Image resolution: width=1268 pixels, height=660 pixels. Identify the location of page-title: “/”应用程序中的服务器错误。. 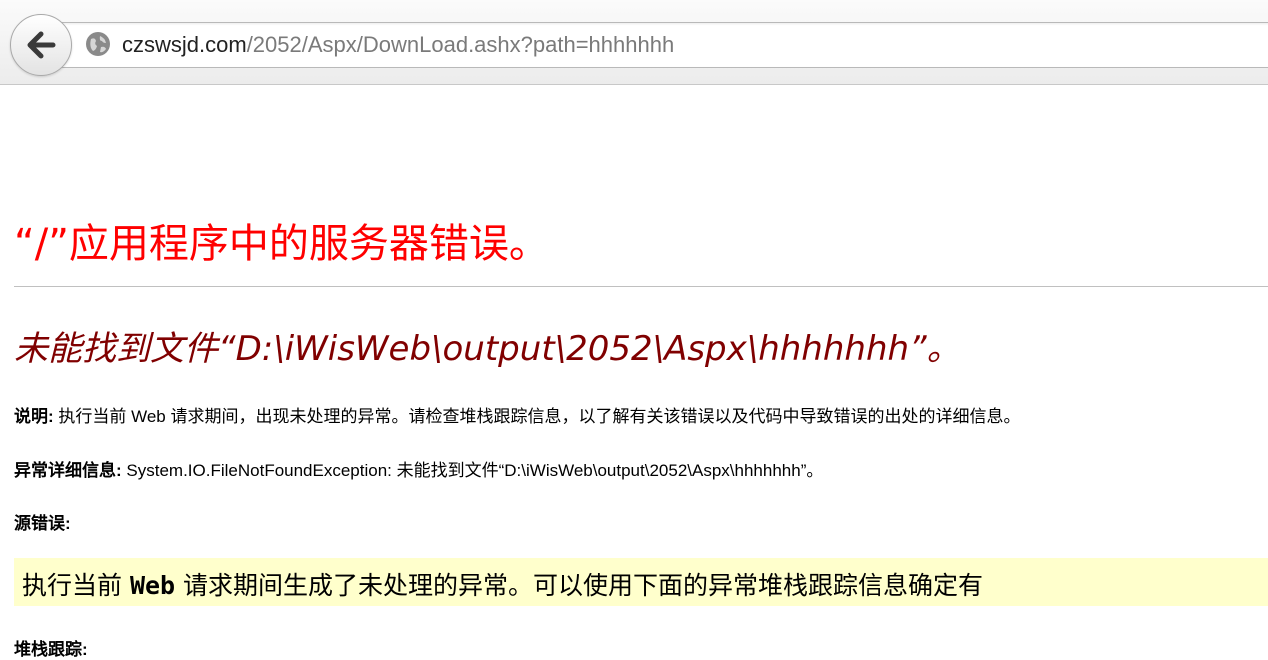
(281, 244).